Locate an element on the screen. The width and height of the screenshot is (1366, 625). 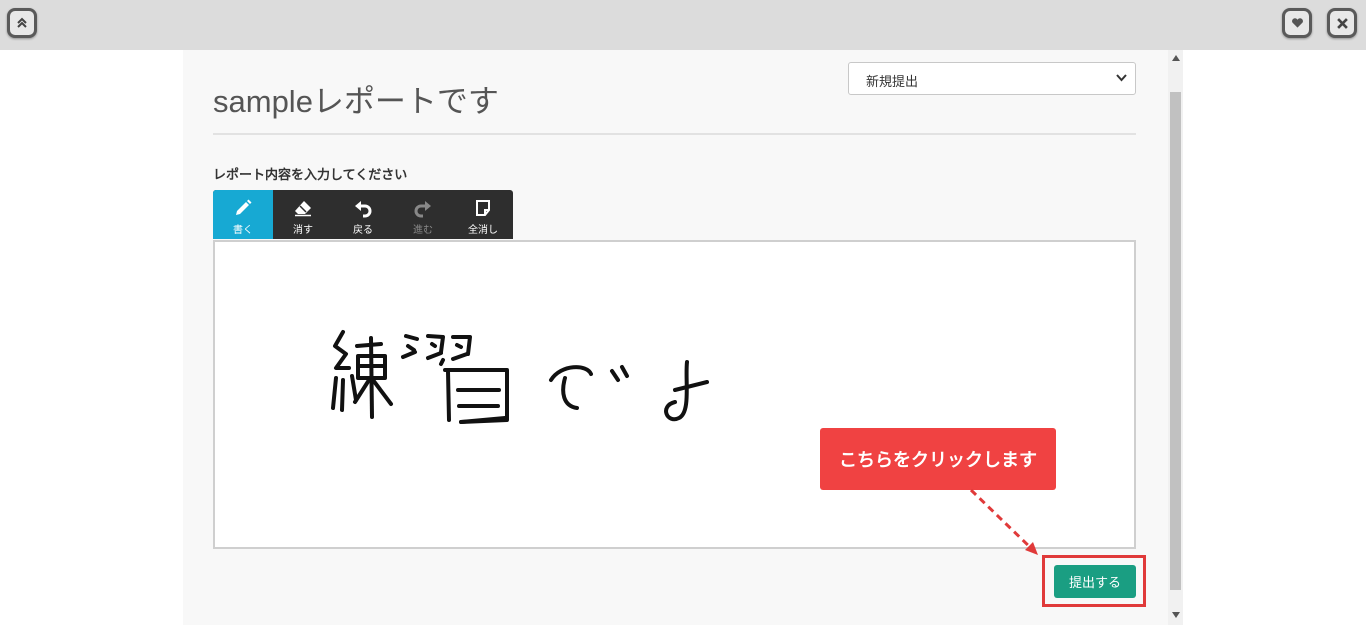
scrollbar-thumb is located at coordinates (1175, 341).